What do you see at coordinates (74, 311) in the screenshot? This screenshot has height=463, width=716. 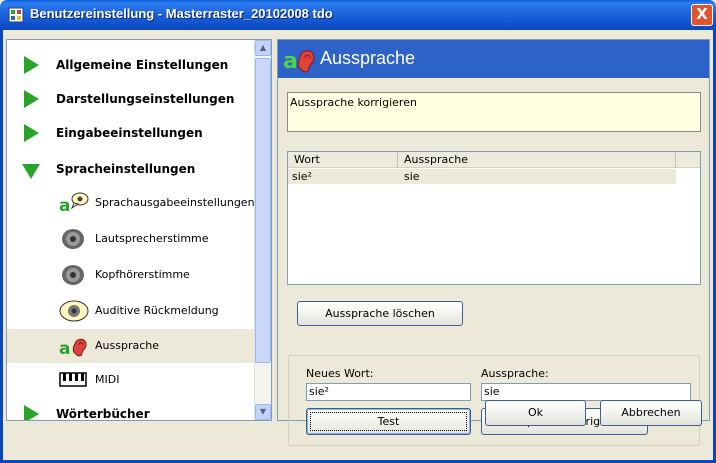 I see `audio-feedback-icon` at bounding box center [74, 311].